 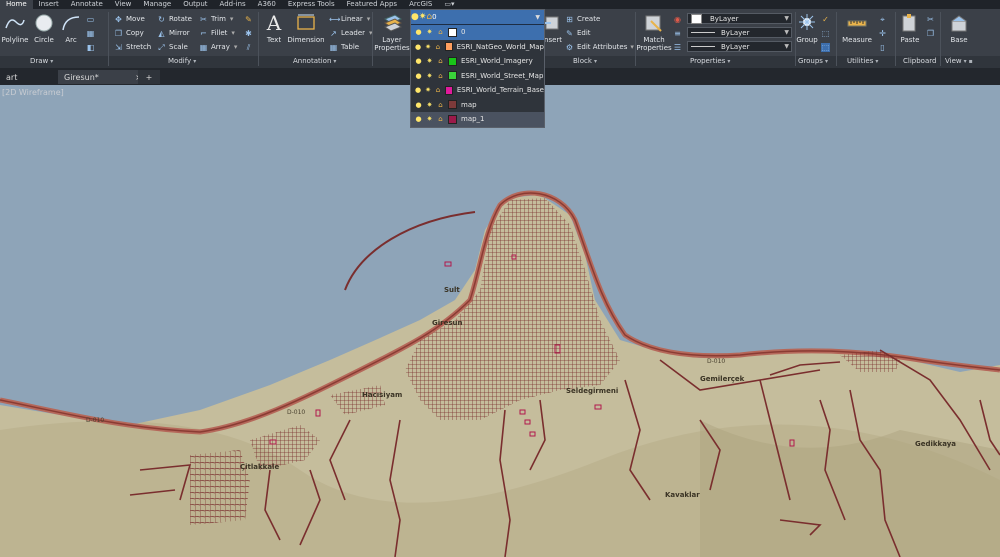 What do you see at coordinates (174, 19) in the screenshot?
I see `rotate-button: ↻ Rotate` at bounding box center [174, 19].